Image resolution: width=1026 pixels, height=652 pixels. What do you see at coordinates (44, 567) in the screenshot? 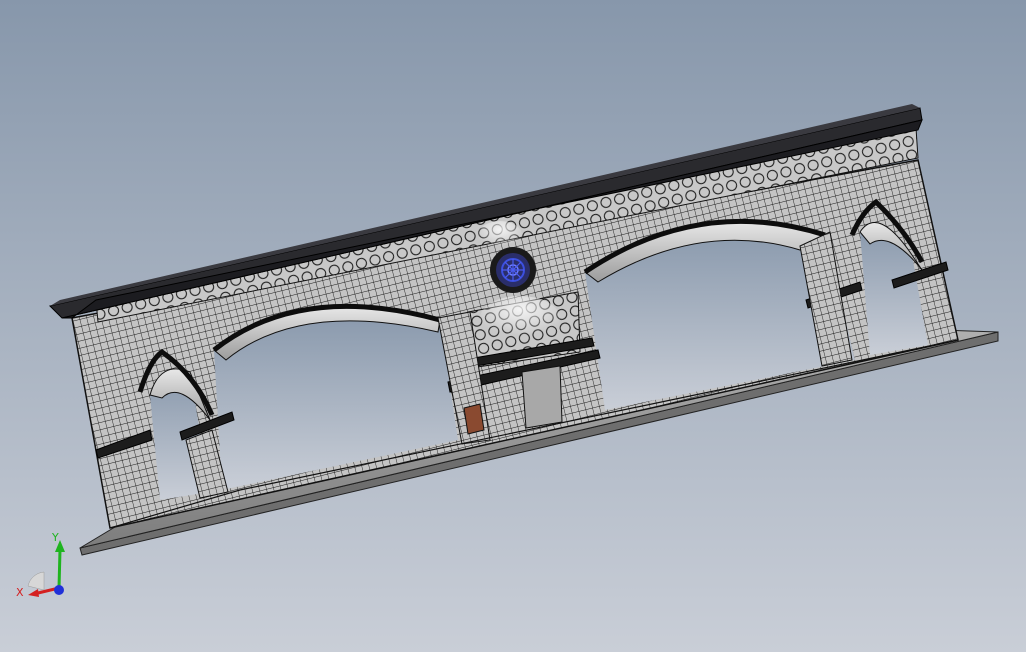
I see `view-orientation-triad: Y X` at bounding box center [44, 567].